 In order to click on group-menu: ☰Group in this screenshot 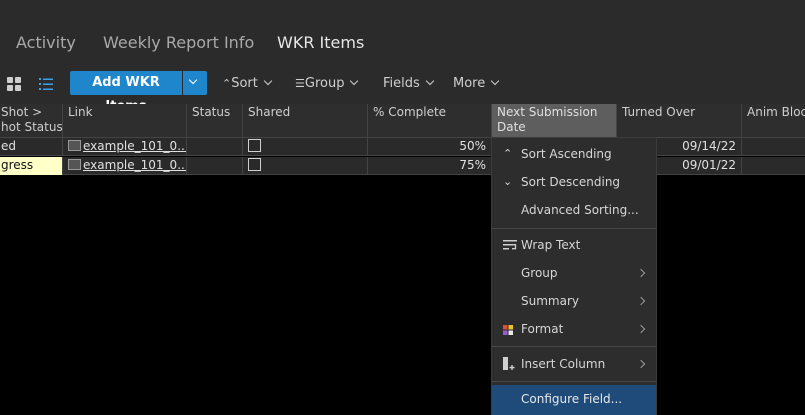, I will do `click(327, 83)`.